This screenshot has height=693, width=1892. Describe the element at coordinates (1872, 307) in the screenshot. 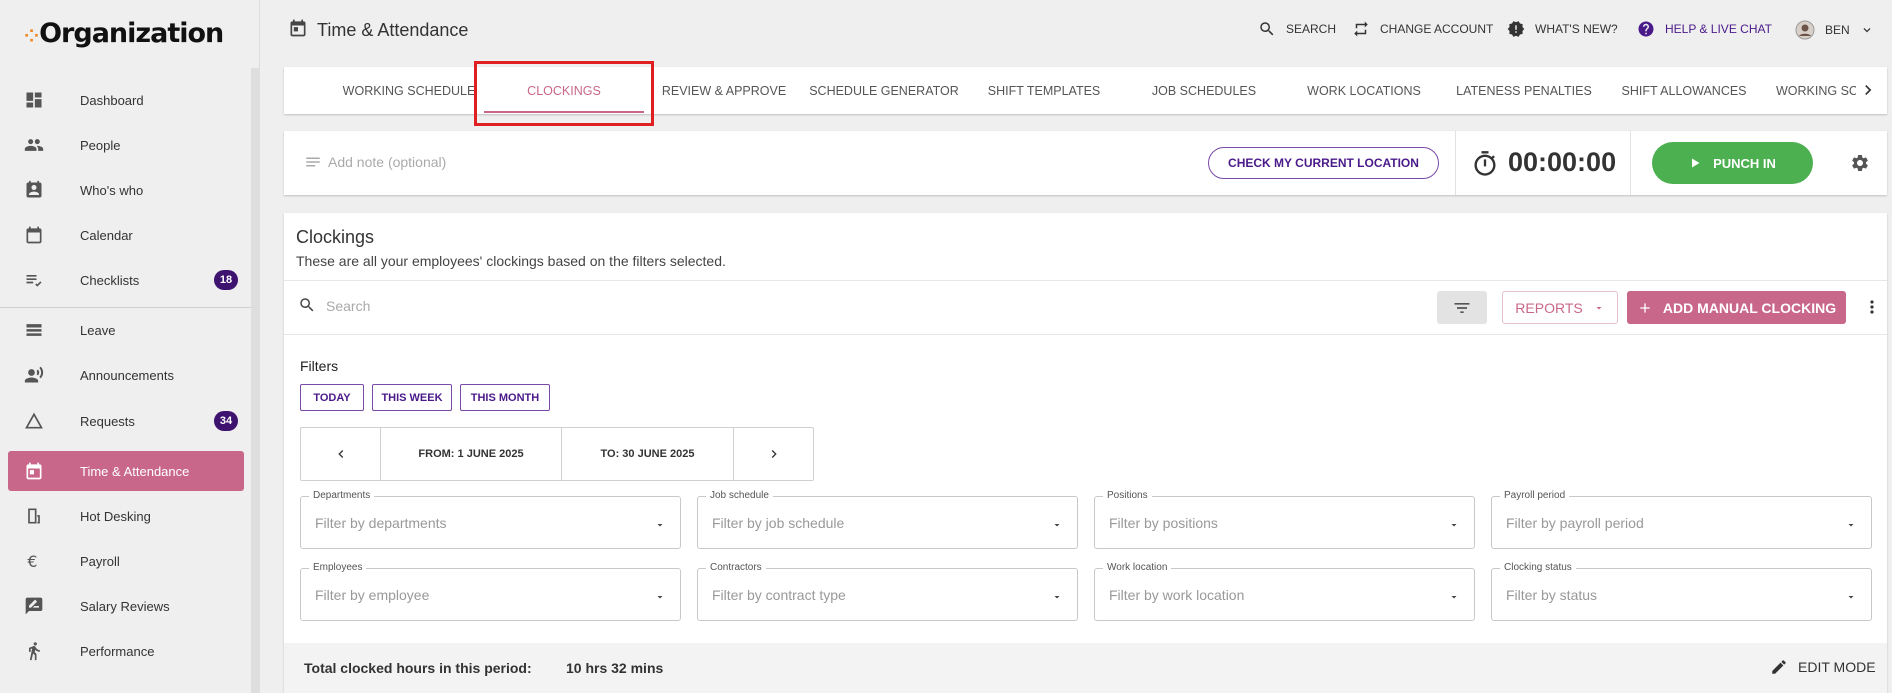

I see `more-vertical-icon` at that location.